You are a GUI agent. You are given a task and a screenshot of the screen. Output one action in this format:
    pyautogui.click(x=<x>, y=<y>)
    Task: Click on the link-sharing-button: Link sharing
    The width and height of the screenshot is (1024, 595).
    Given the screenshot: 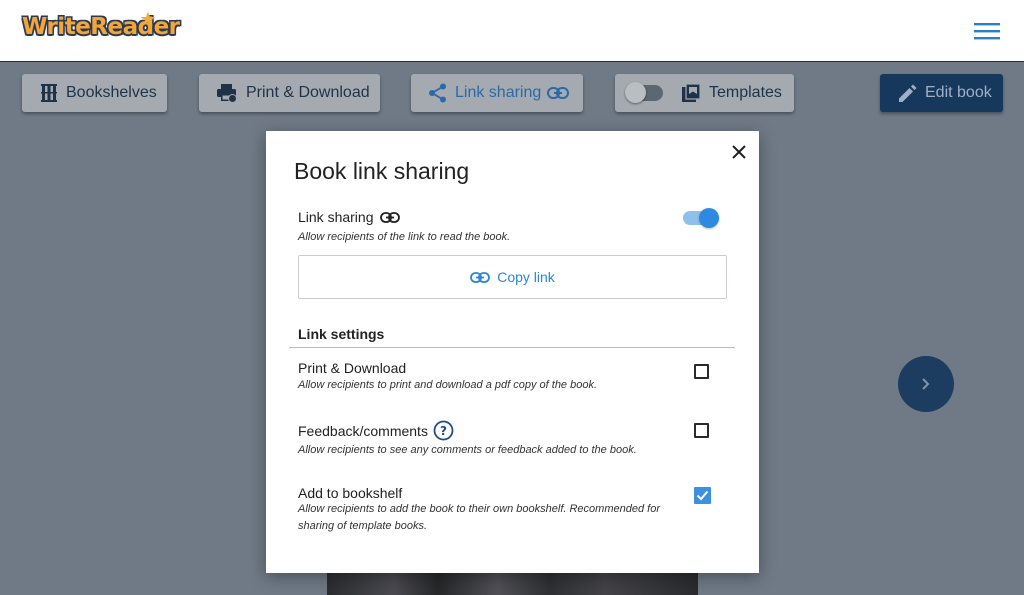 What is the action you would take?
    pyautogui.click(x=497, y=93)
    